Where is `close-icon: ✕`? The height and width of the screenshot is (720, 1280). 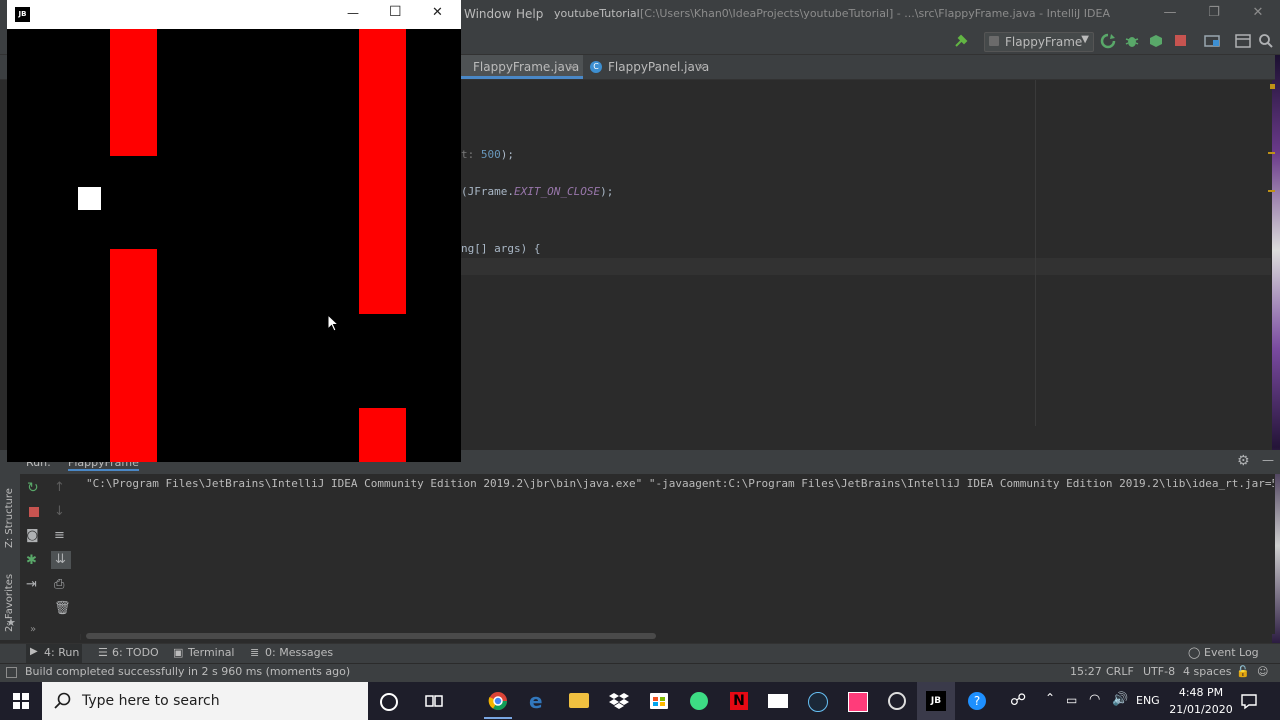
close-icon: ✕ is located at coordinates (437, 12).